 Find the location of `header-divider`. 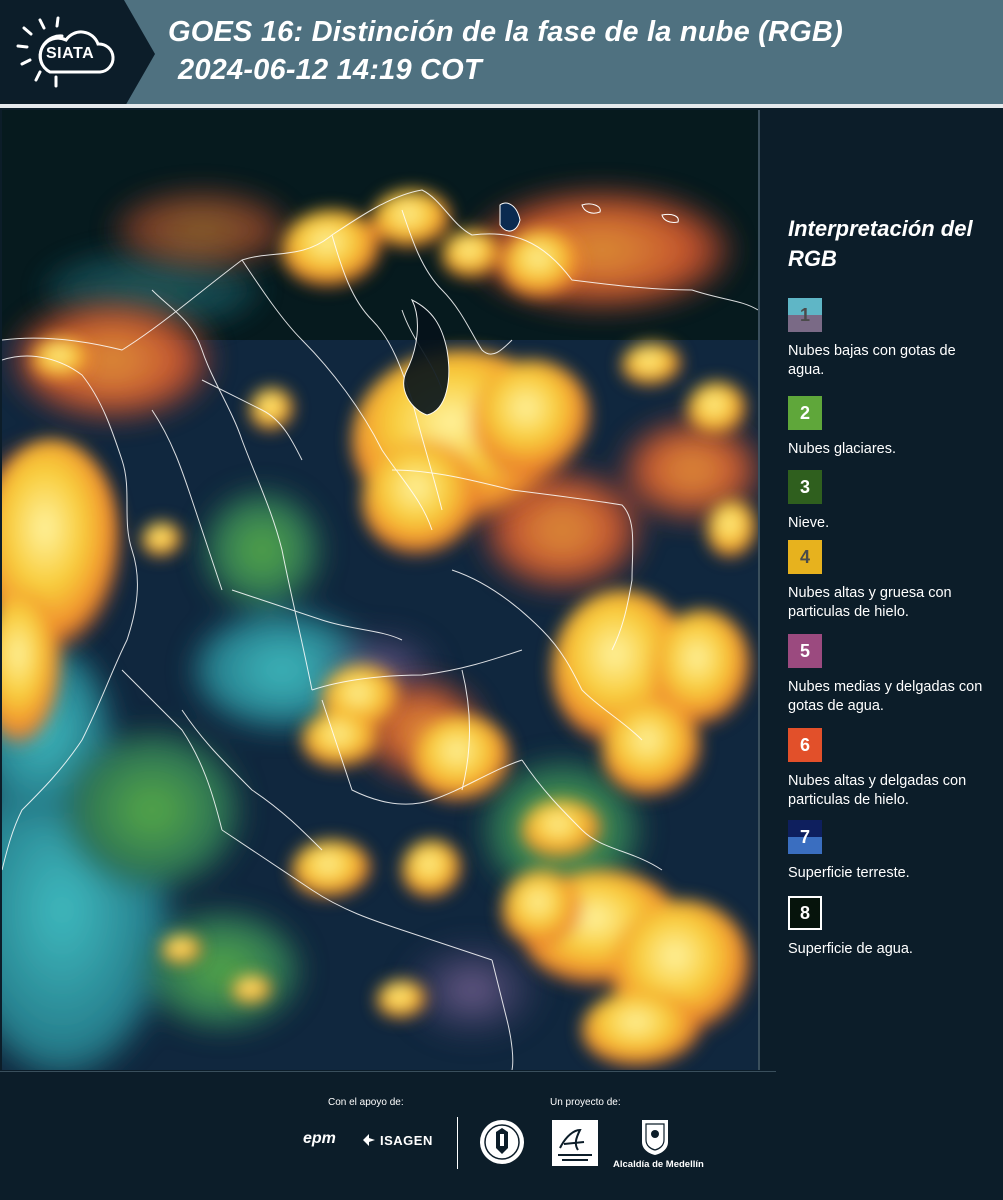

header-divider is located at coordinates (501, 106).